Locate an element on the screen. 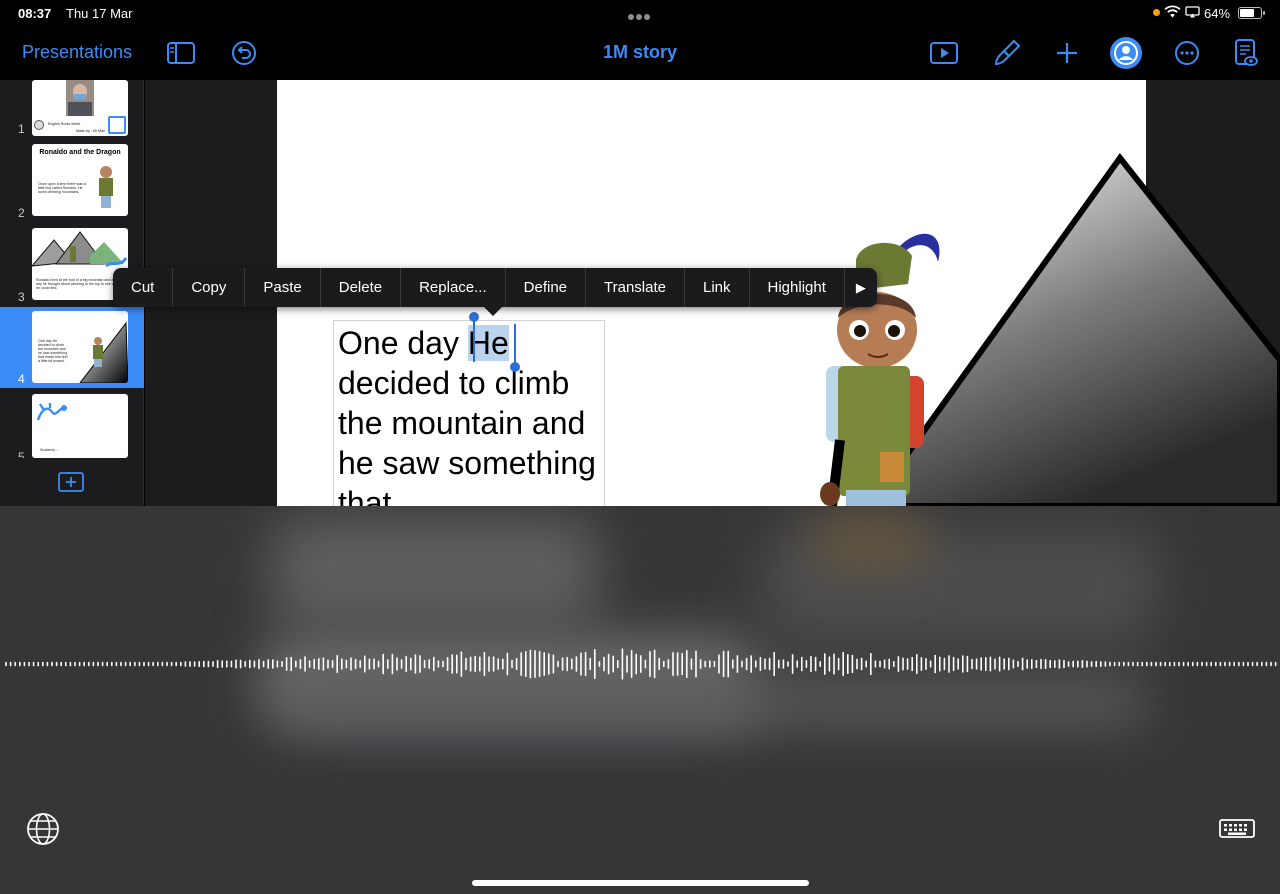  selection-end-line is located at coordinates (515, 344).